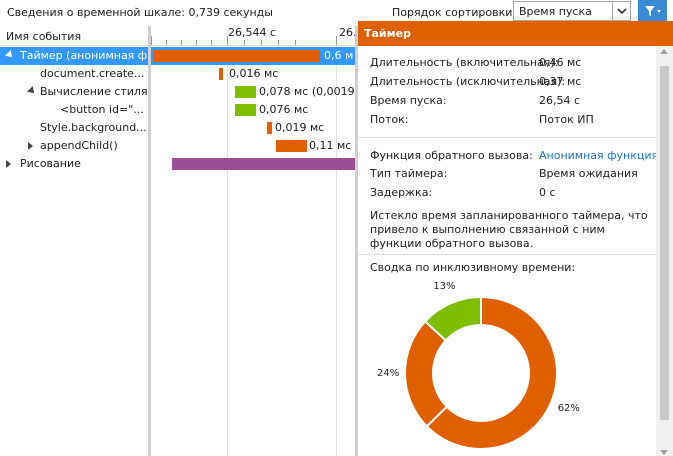 The width and height of the screenshot is (673, 456). I want to click on prop-value: 0 с, so click(547, 192).